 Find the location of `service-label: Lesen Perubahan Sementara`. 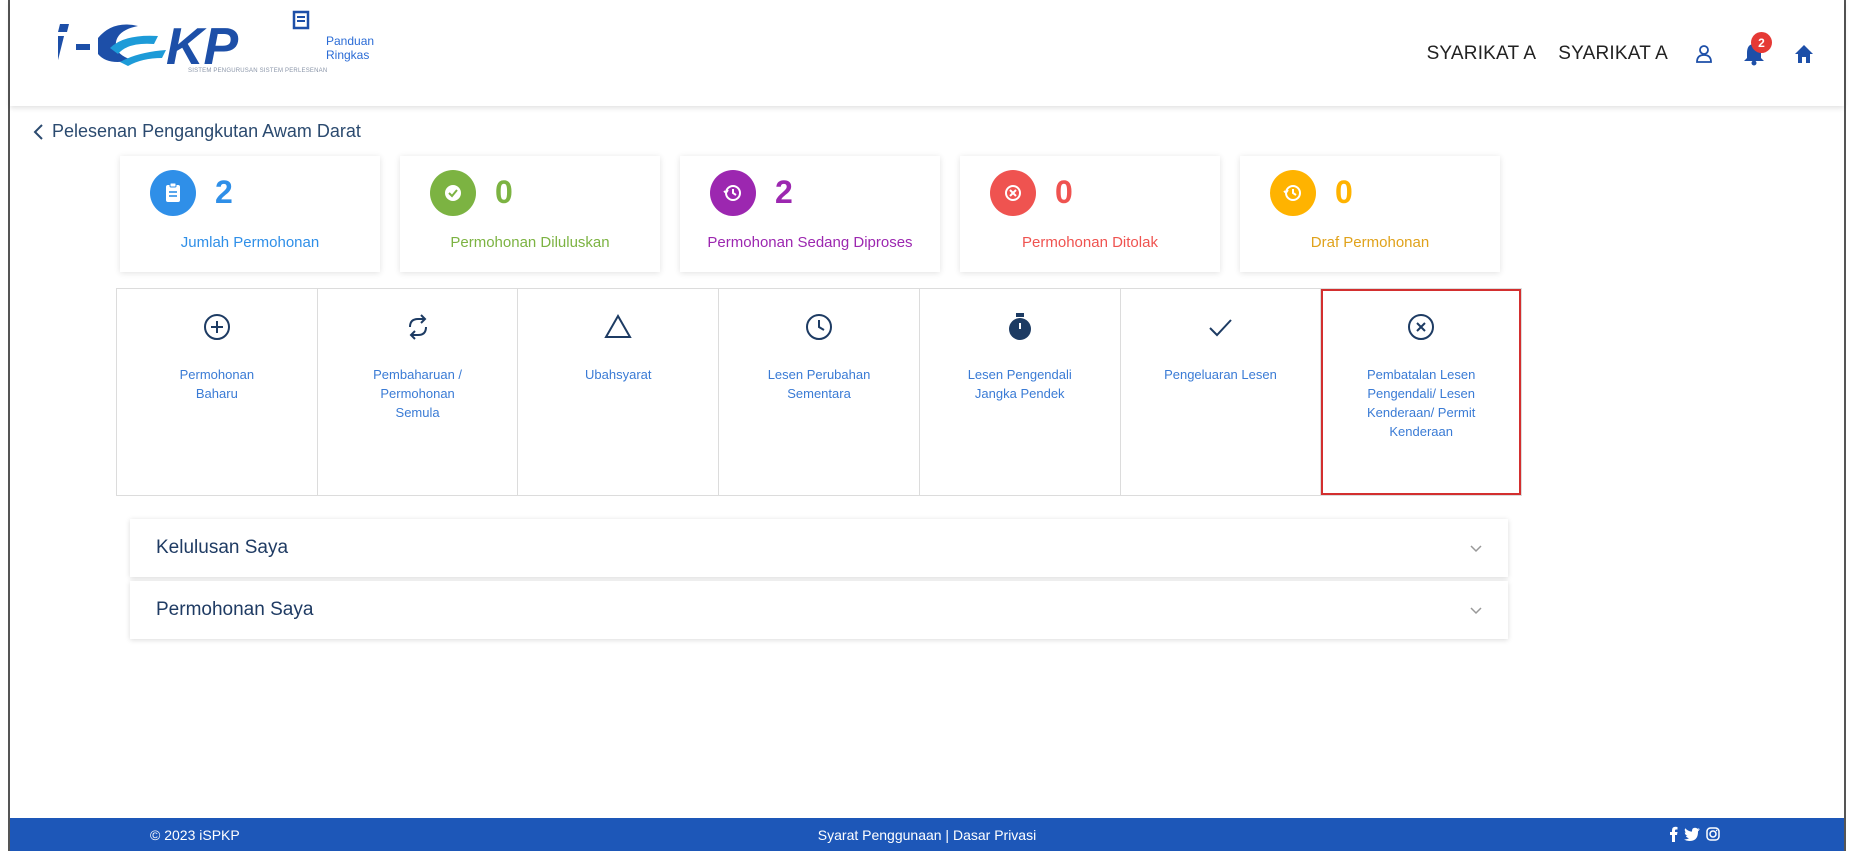

service-label: Lesen Perubahan Sementara is located at coordinates (819, 384).